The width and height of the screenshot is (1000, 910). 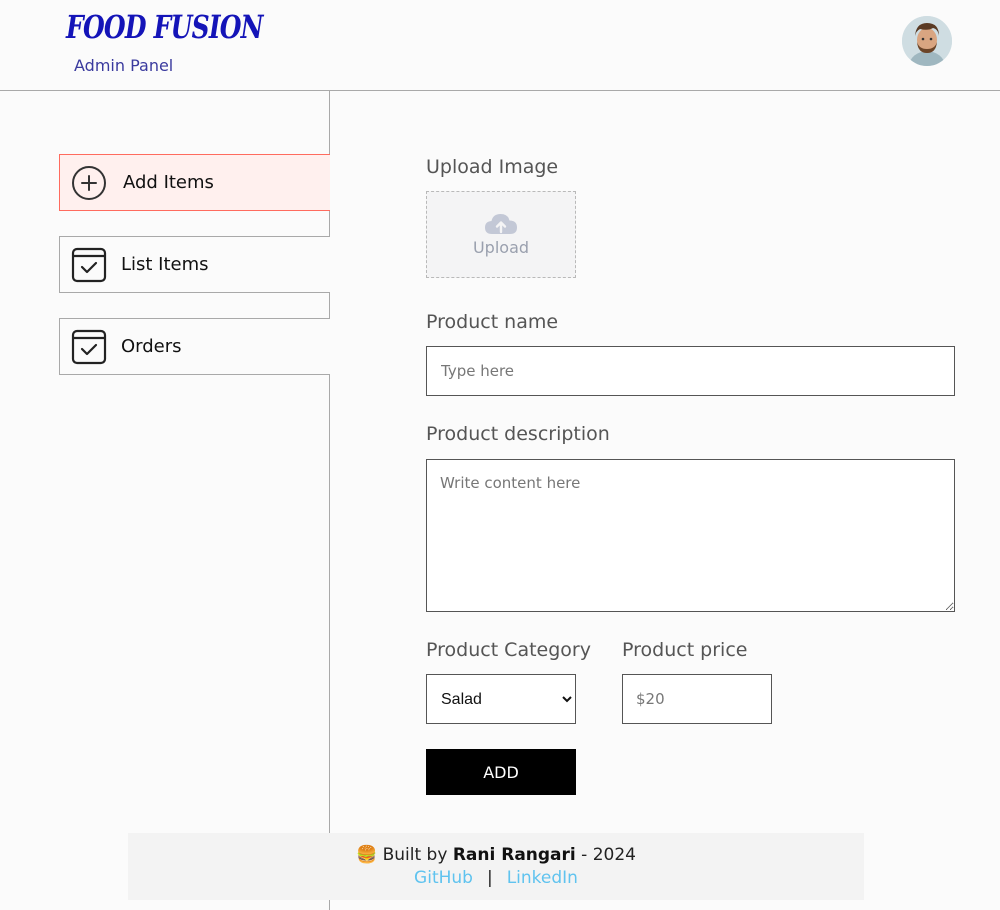 What do you see at coordinates (697, 699) in the screenshot?
I see `product-price-input` at bounding box center [697, 699].